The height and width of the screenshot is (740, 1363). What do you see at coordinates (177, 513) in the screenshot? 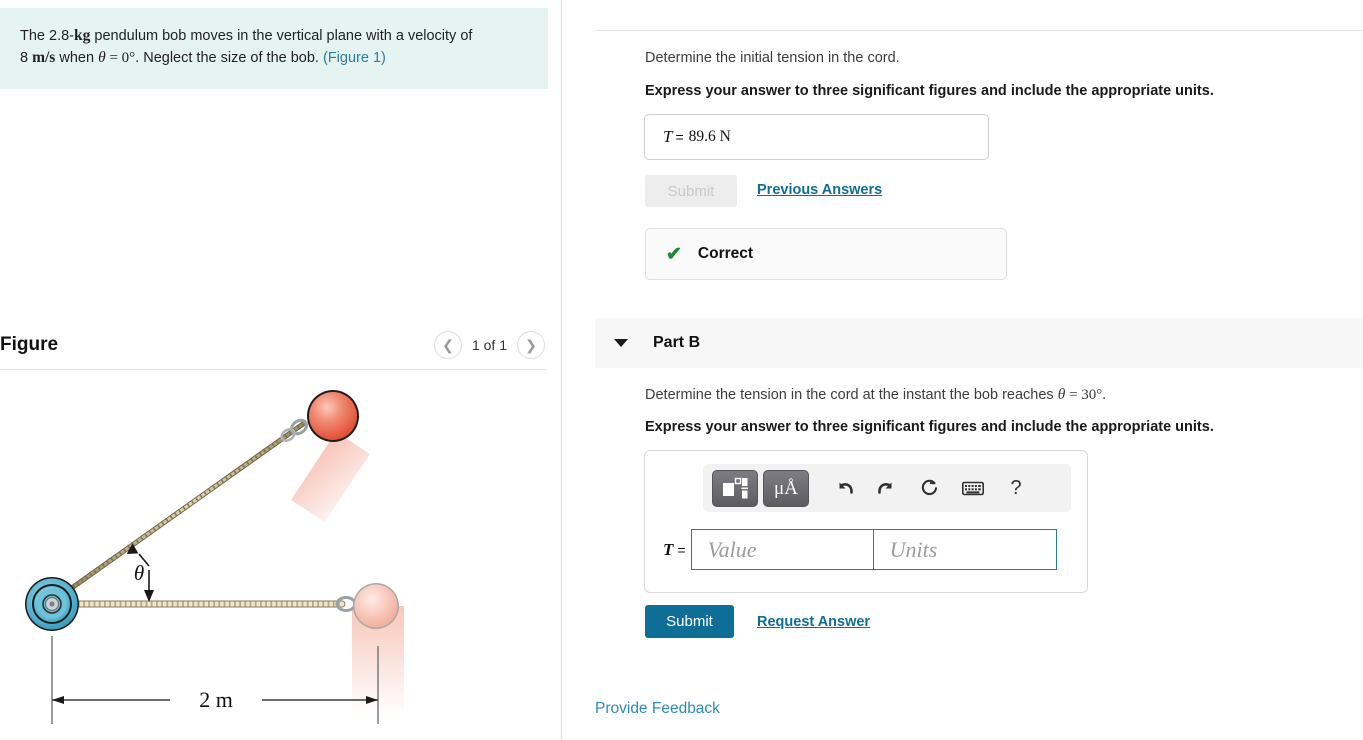
I see `cord-upper` at bounding box center [177, 513].